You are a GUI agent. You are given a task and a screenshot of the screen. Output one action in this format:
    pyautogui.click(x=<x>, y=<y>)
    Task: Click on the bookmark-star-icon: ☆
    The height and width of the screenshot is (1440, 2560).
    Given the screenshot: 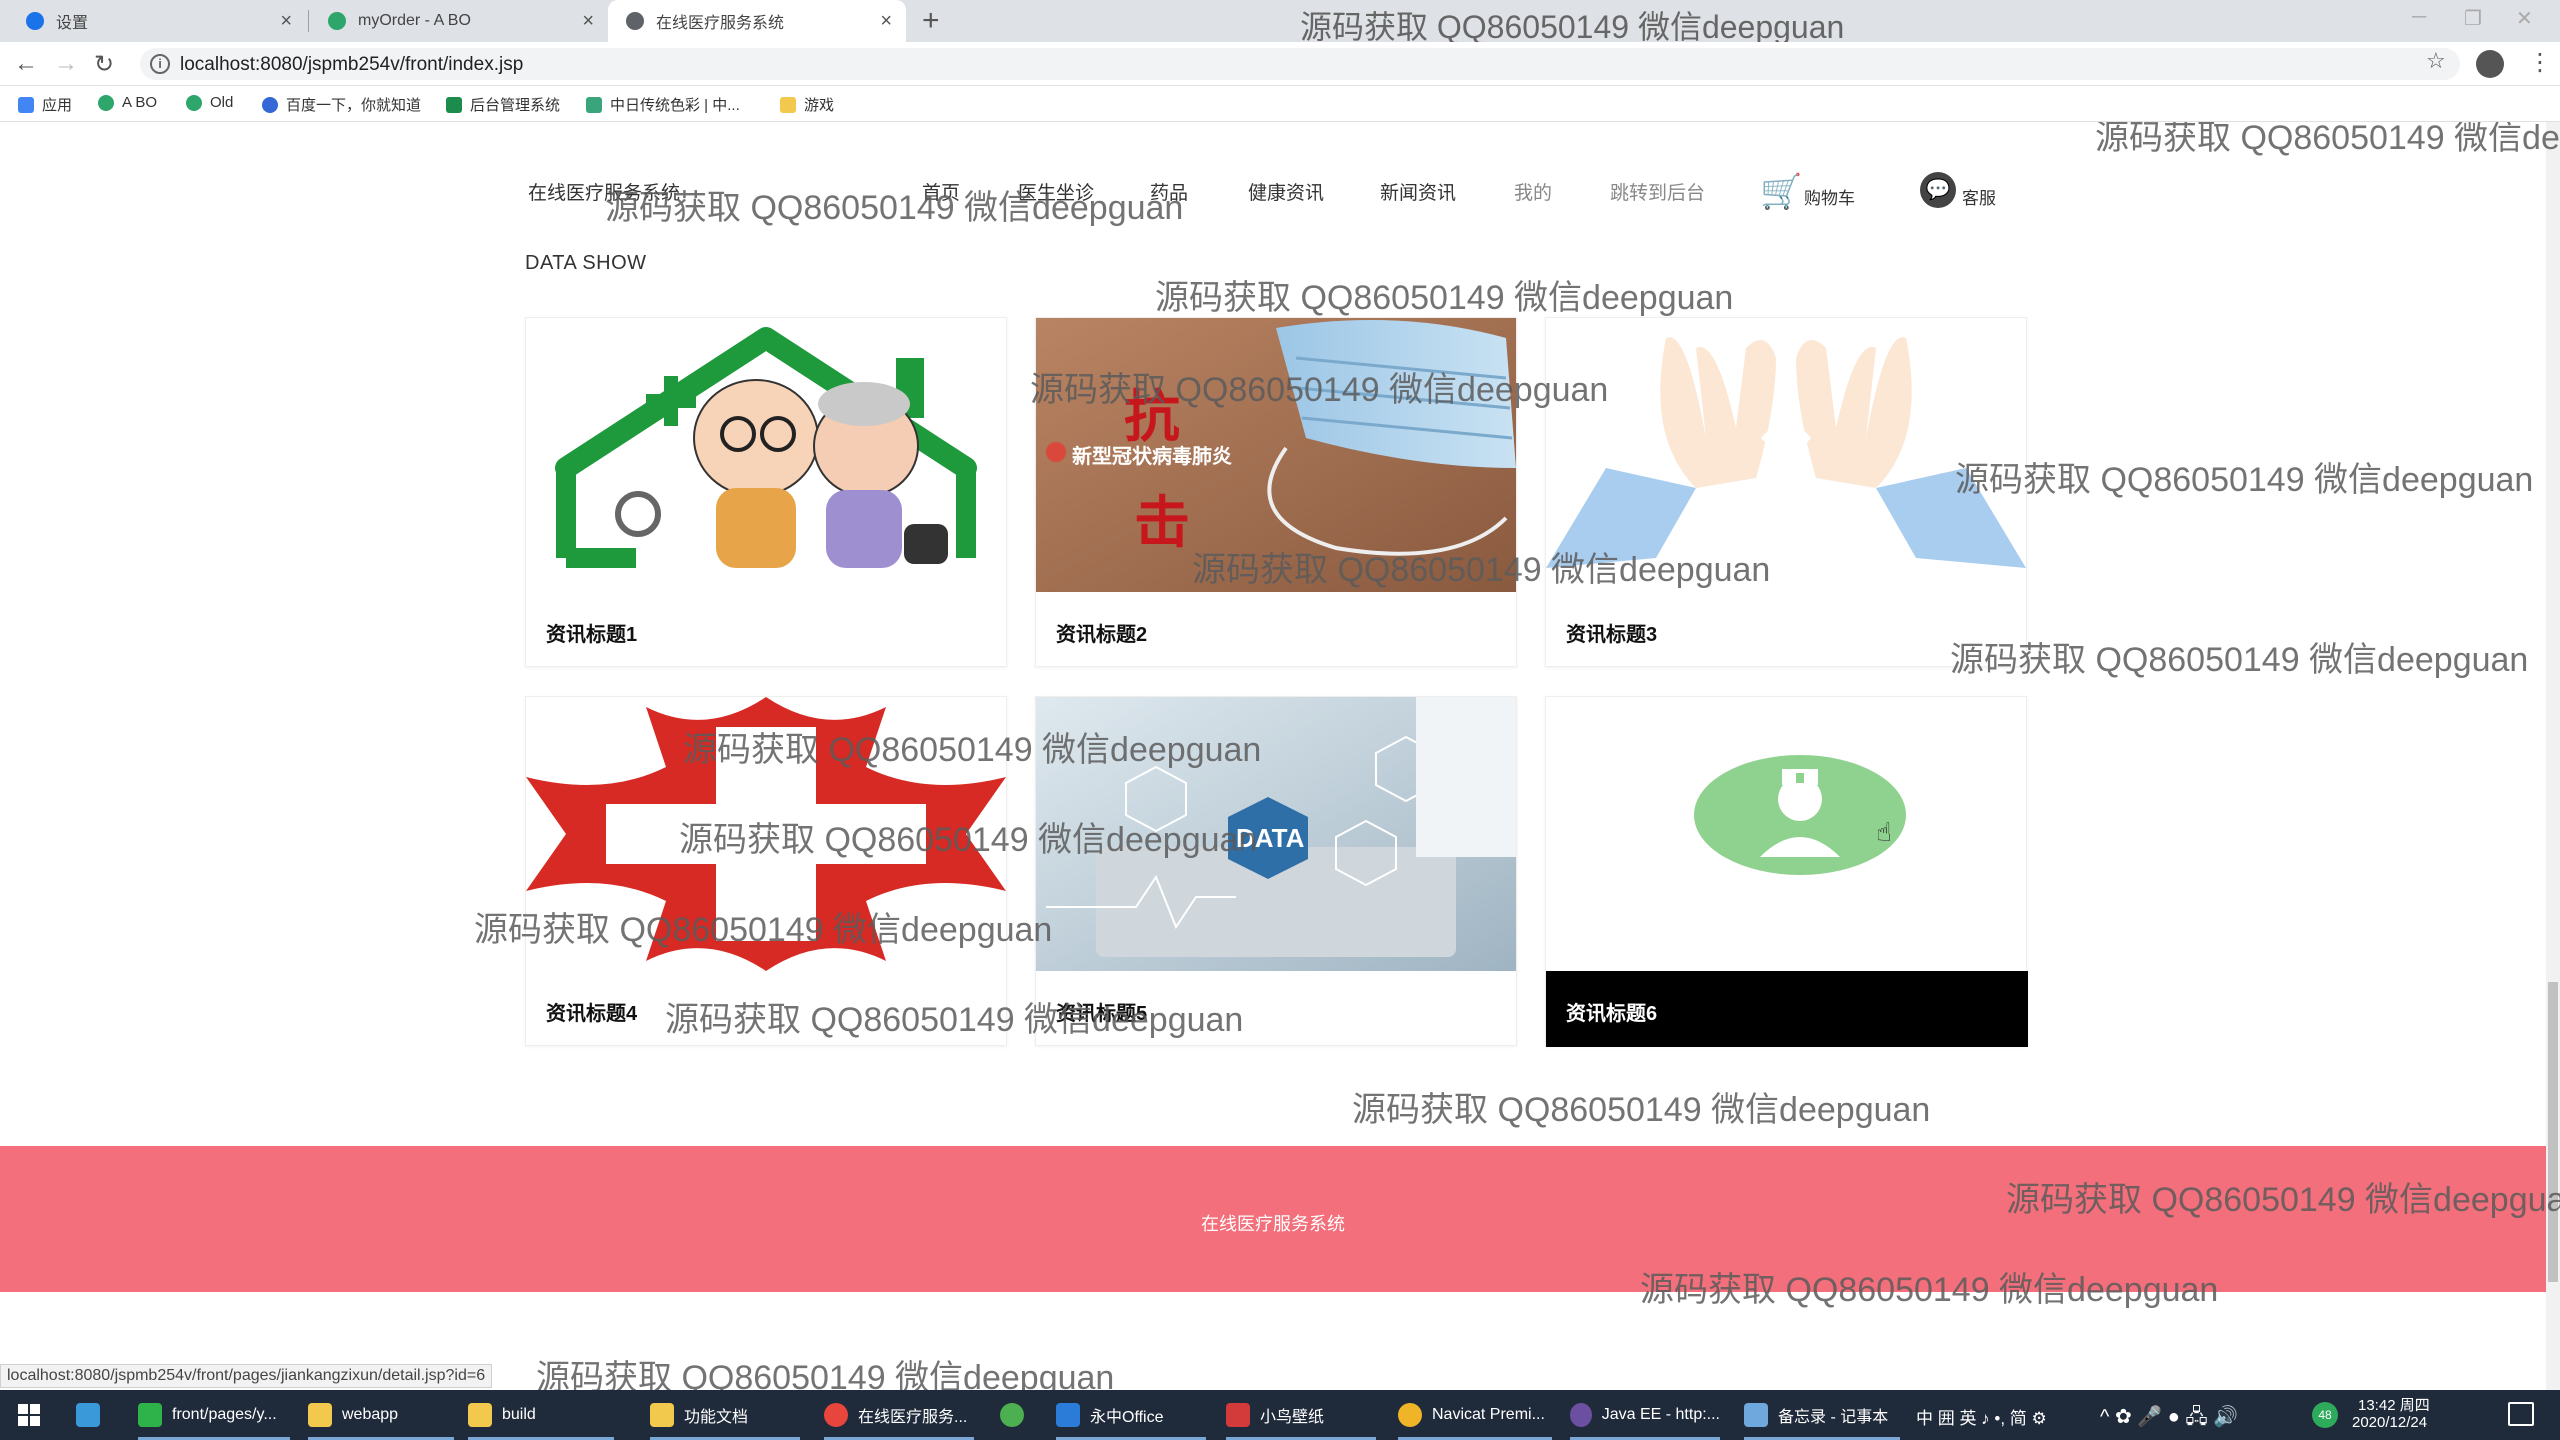 What is the action you would take?
    pyautogui.click(x=2436, y=61)
    